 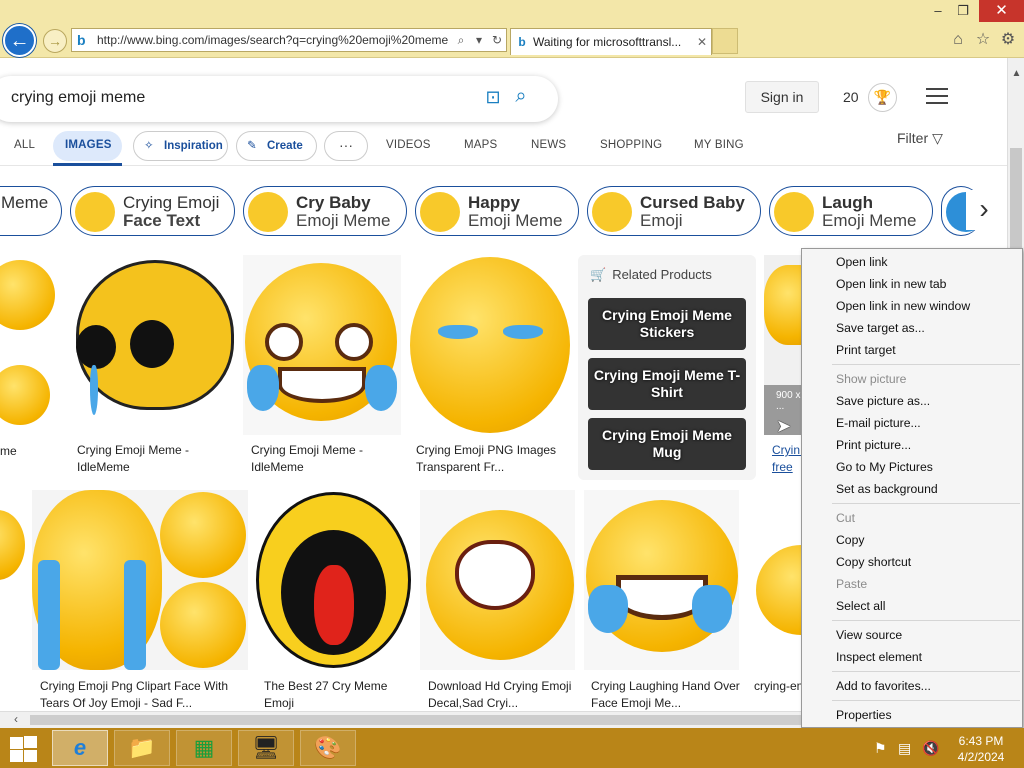 I want to click on related-product-card: Crying Emoji Meme Mug, so click(x=667, y=444).